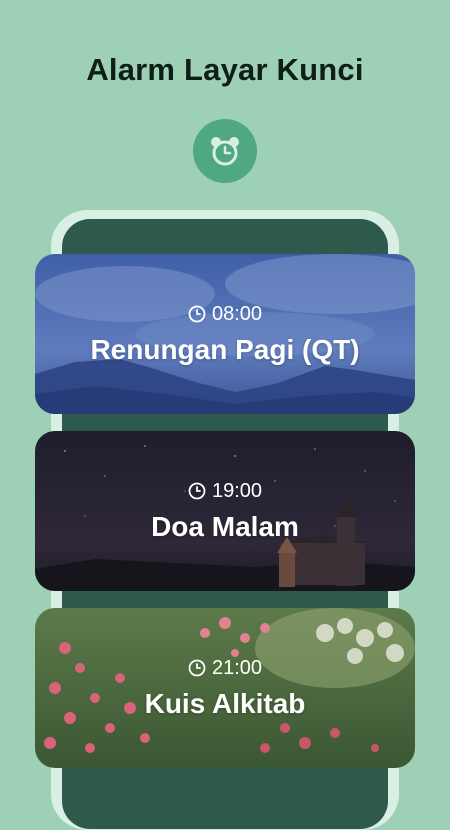 The image size is (450, 830). I want to click on alarm-time: 21:00, so click(237, 667).